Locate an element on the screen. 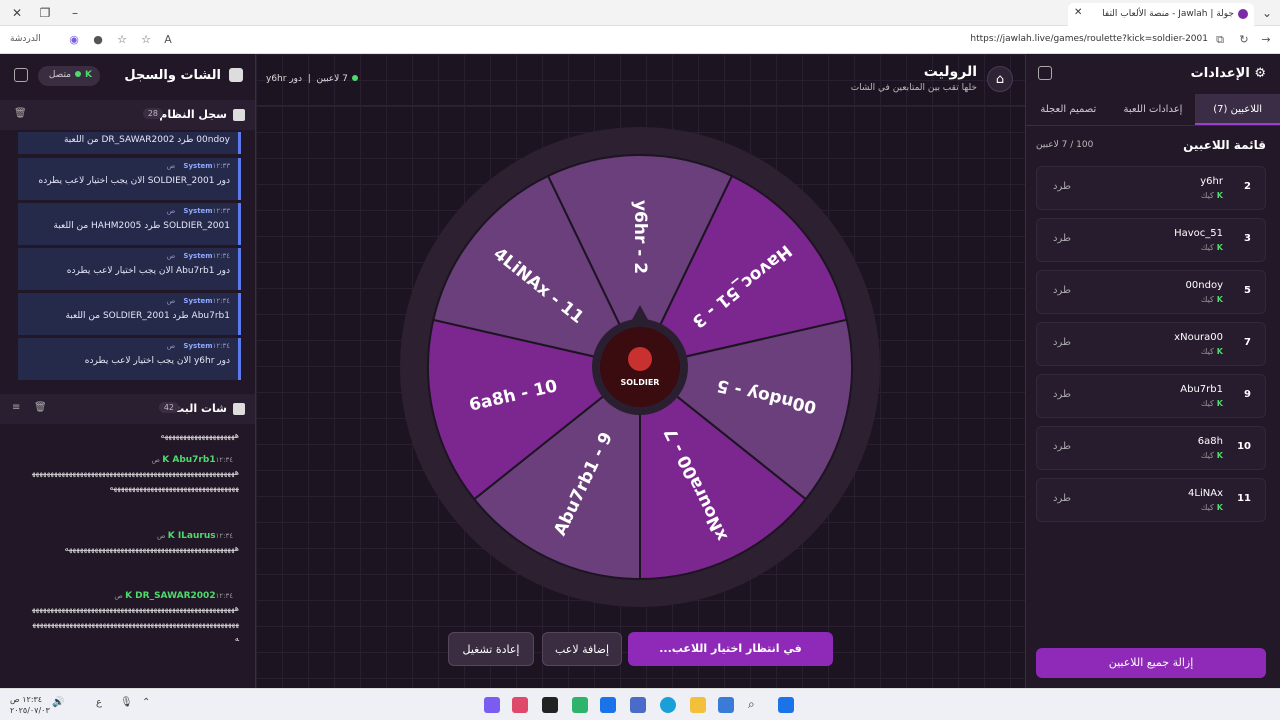 The width and height of the screenshot is (1280, 720). log-icon is located at coordinates (239, 115).